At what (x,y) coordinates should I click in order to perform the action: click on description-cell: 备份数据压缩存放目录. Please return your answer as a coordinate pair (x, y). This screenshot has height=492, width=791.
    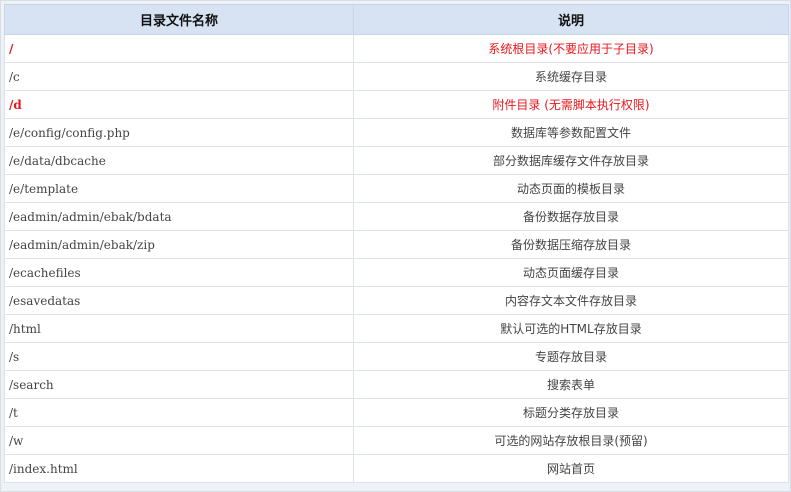
    Looking at the image, I should click on (571, 244).